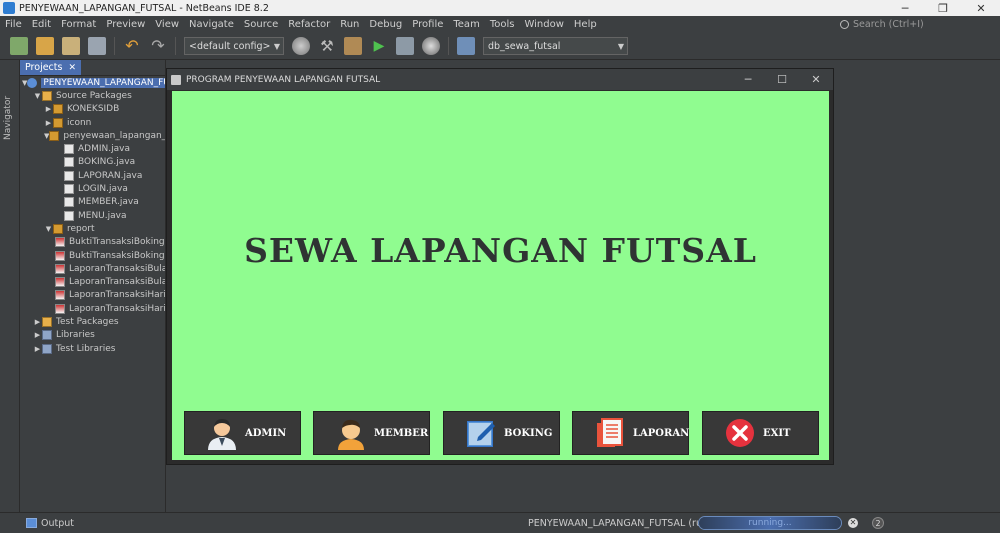 The image size is (1000, 533). I want to click on jasper-icon, so click(60, 255).